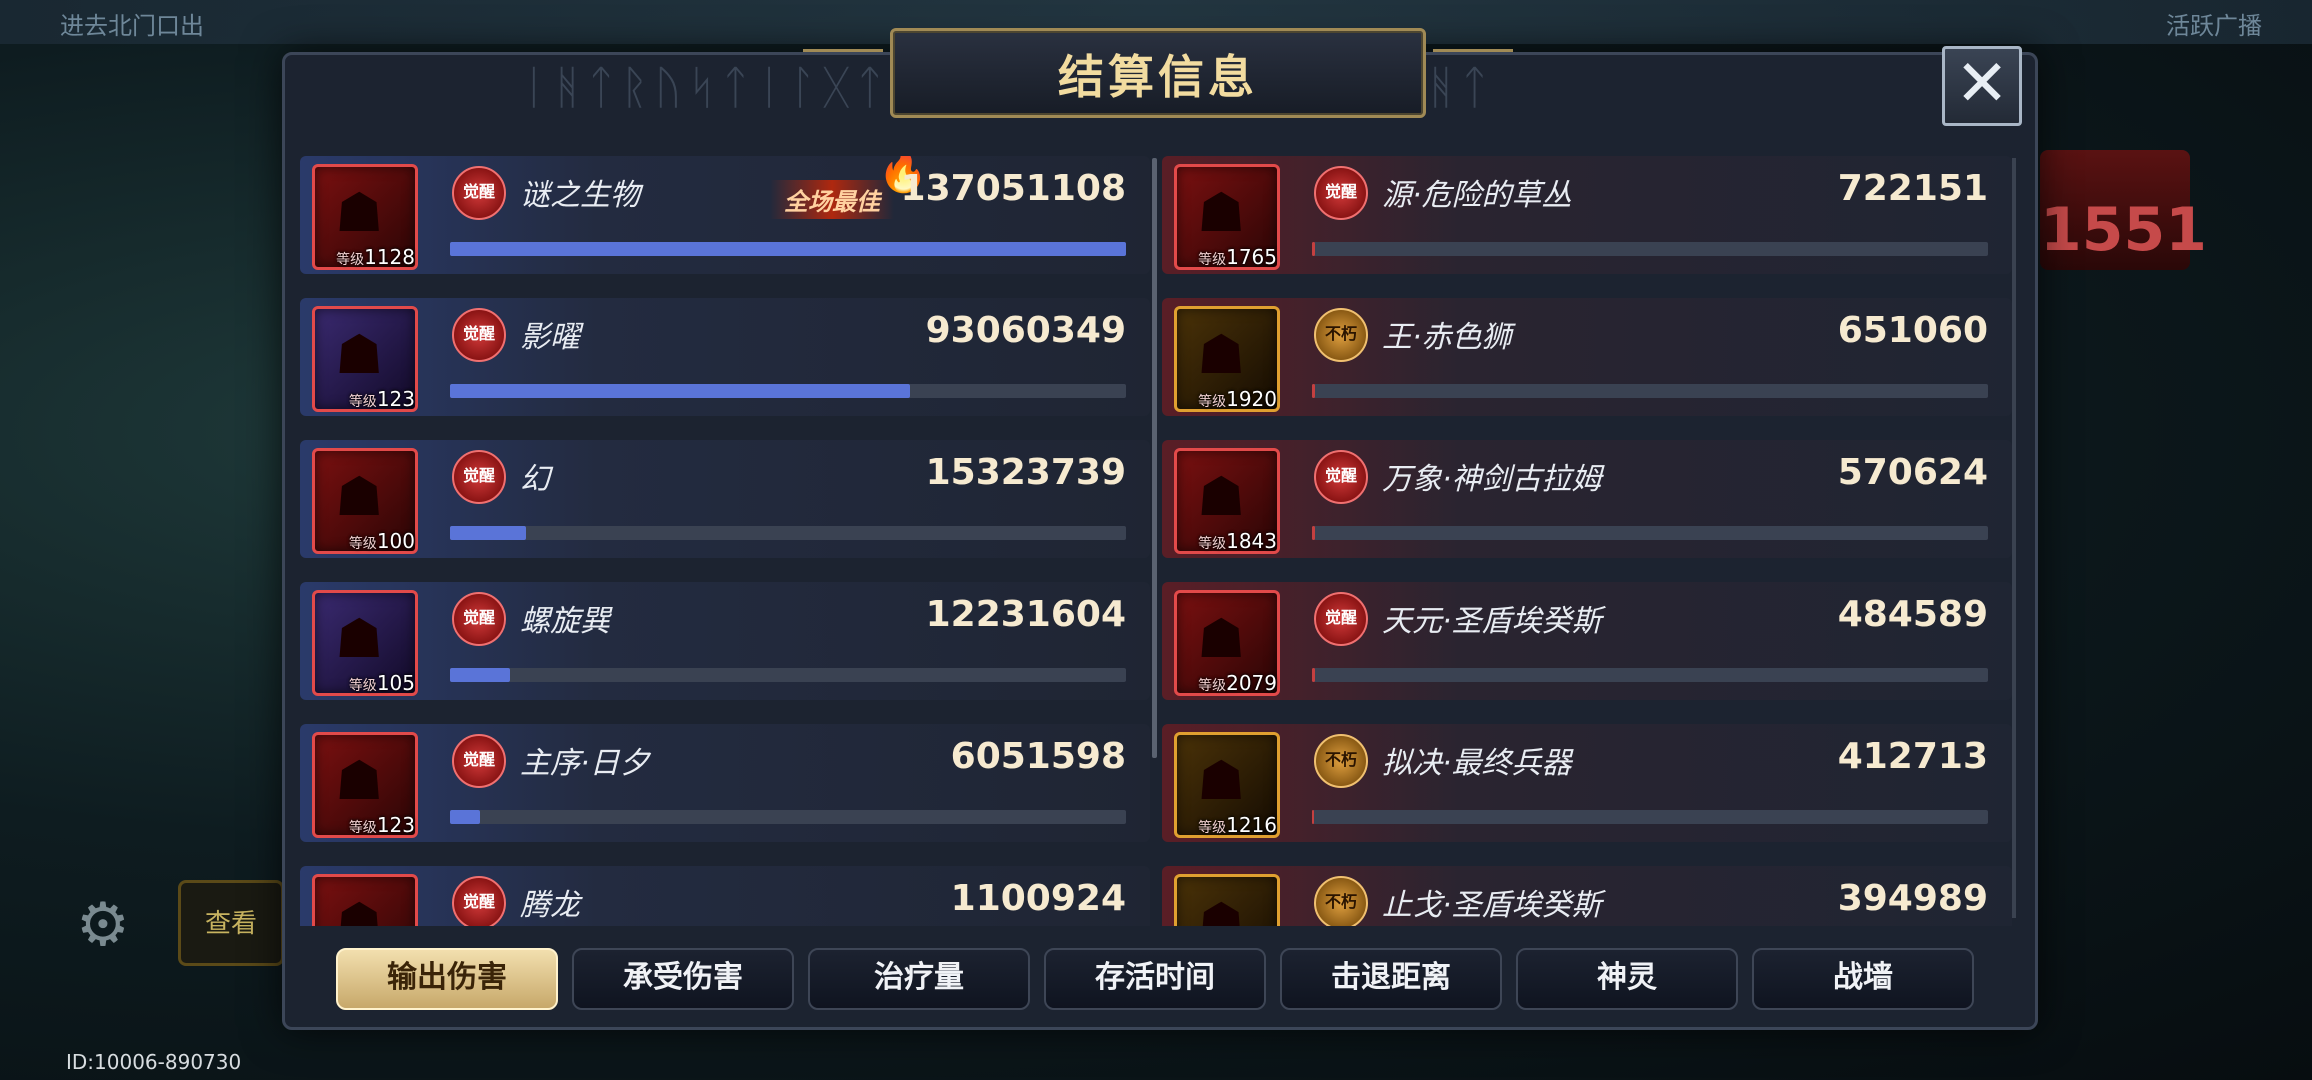 Image resolution: width=2312 pixels, height=1080 pixels. What do you see at coordinates (365, 257) in the screenshot?
I see `level-label: 等级1128` at bounding box center [365, 257].